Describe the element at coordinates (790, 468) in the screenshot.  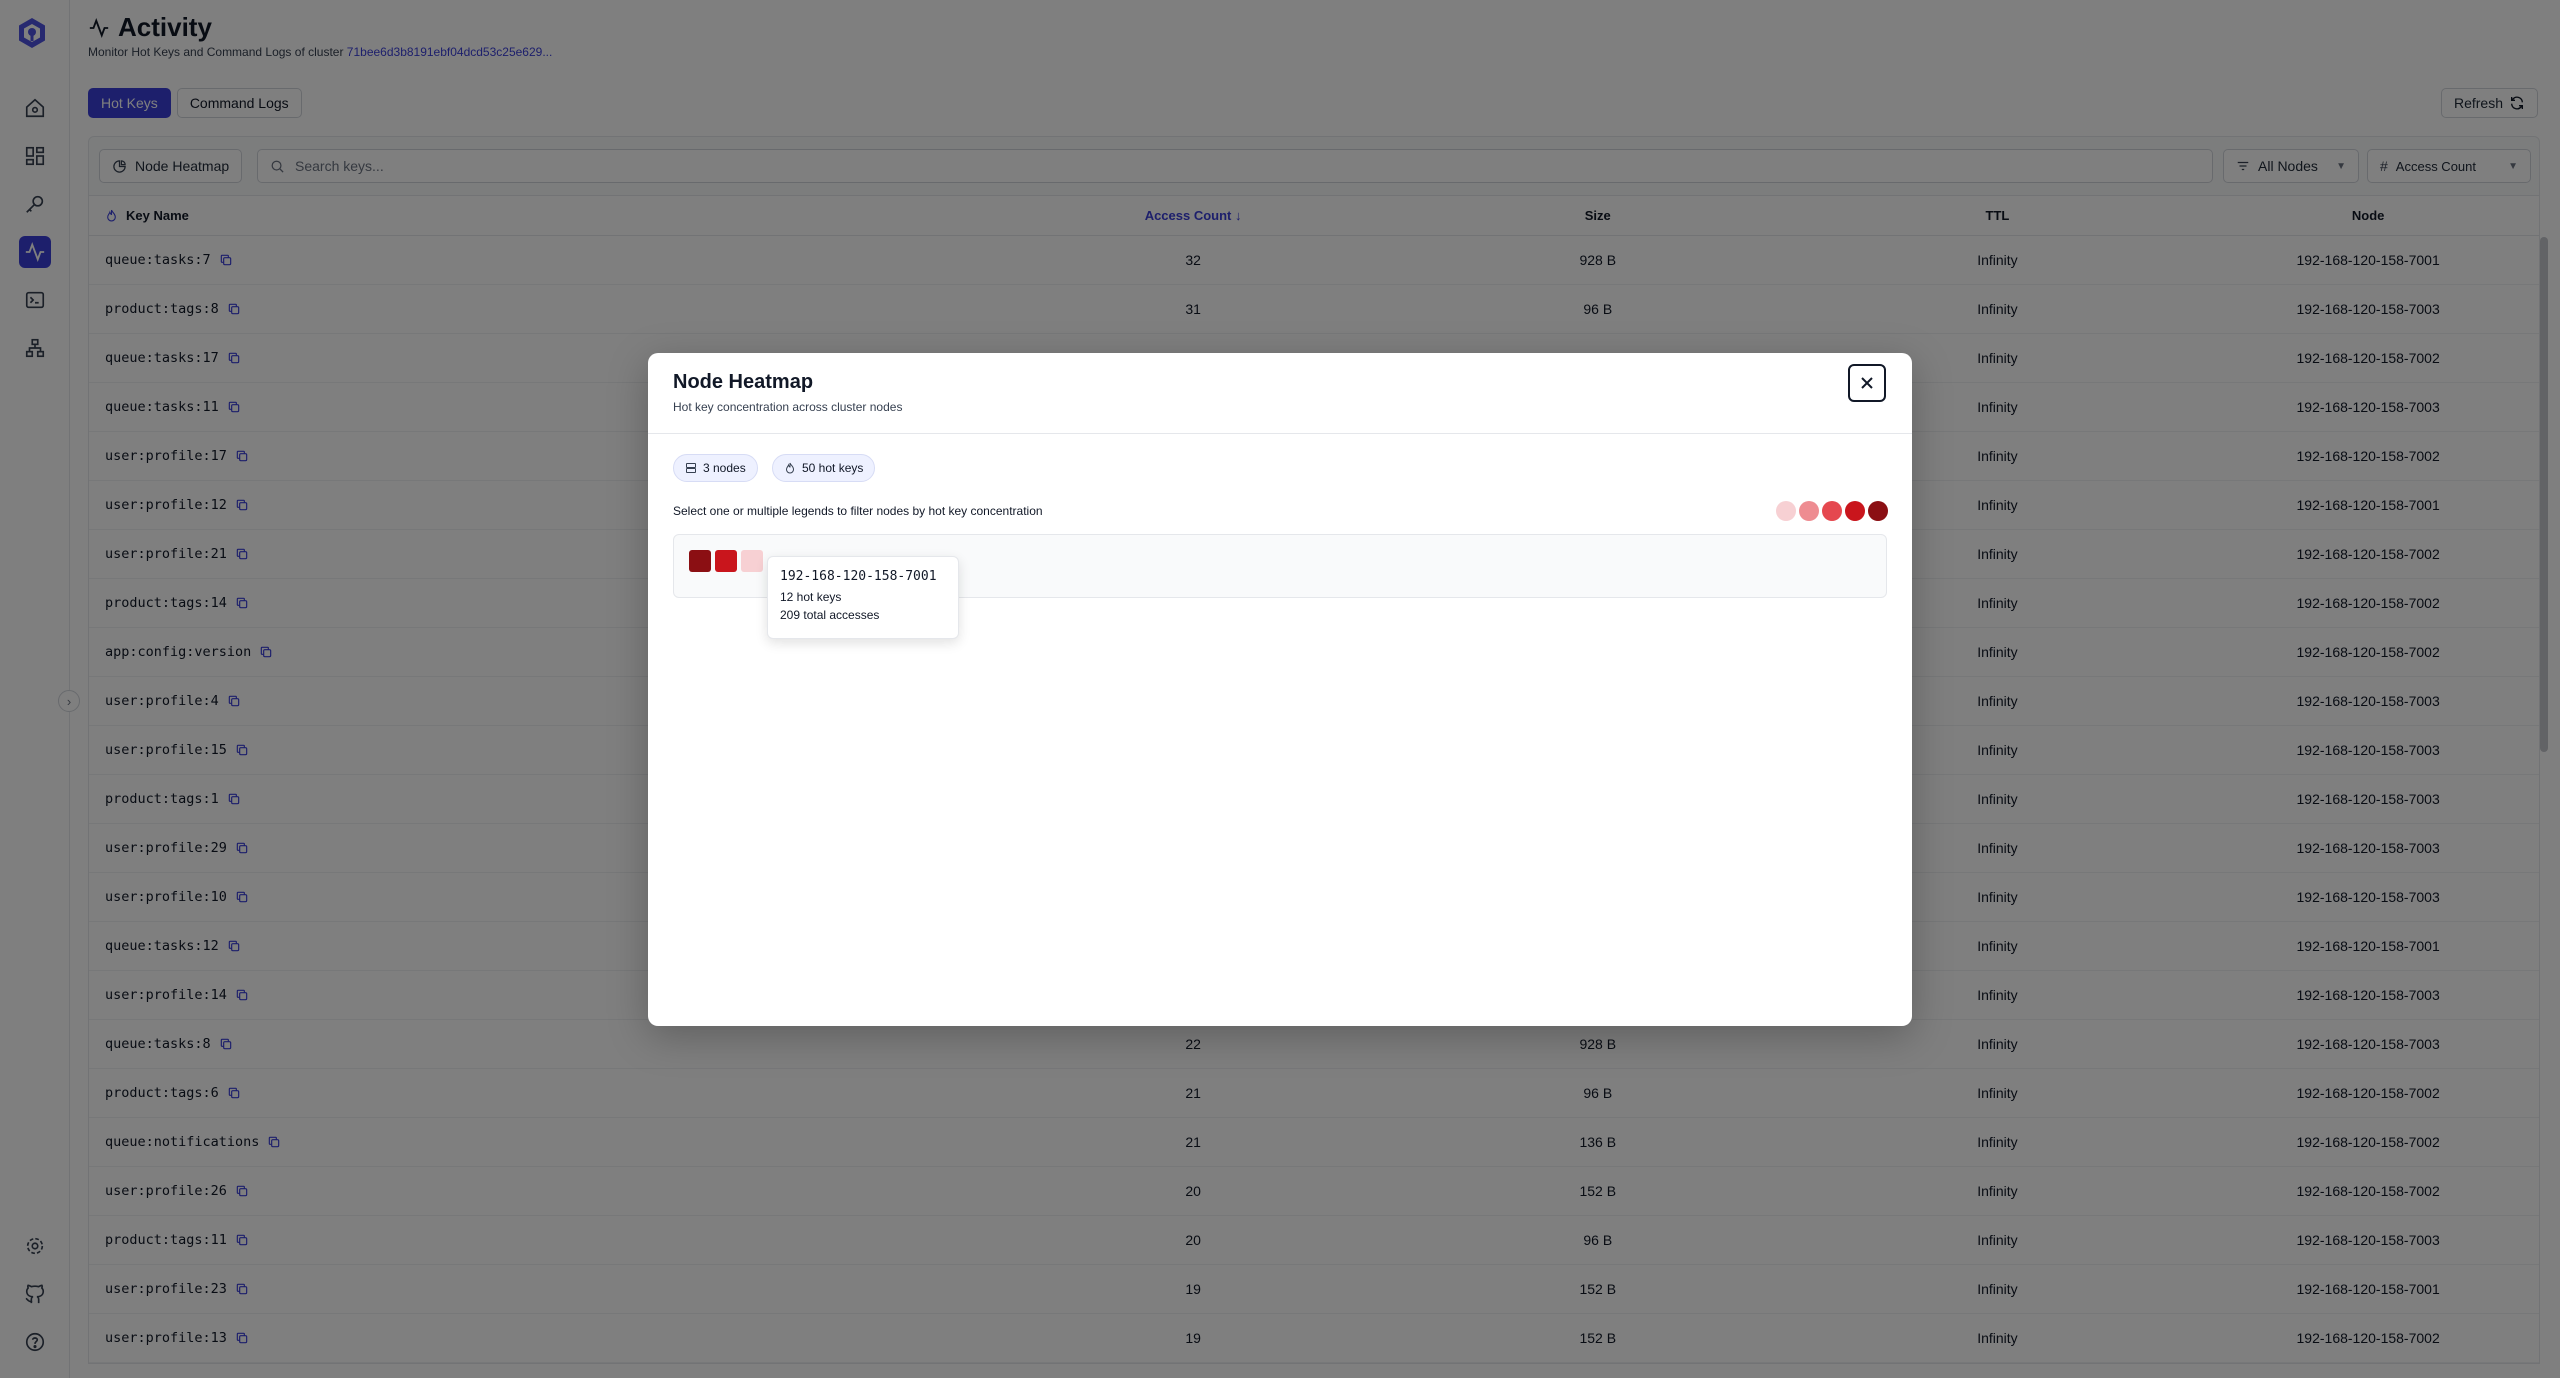
I see `flame-icon` at that location.